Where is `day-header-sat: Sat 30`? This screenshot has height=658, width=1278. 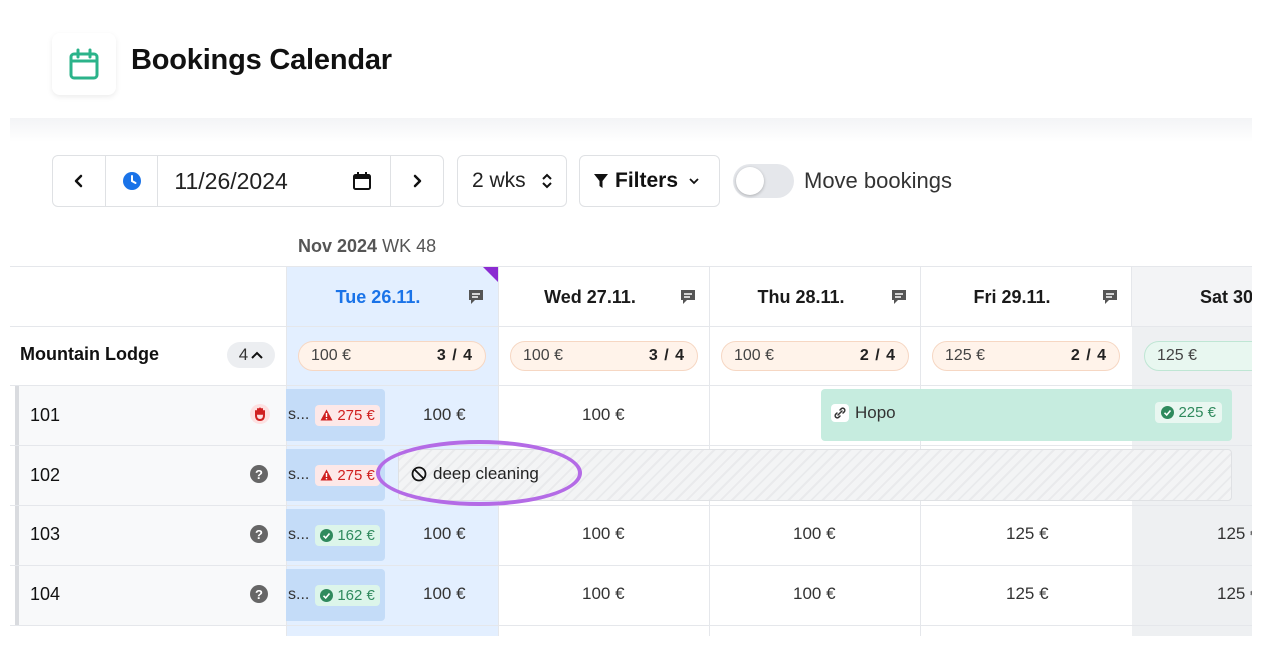
day-header-sat: Sat 30 is located at coordinates (1192, 297).